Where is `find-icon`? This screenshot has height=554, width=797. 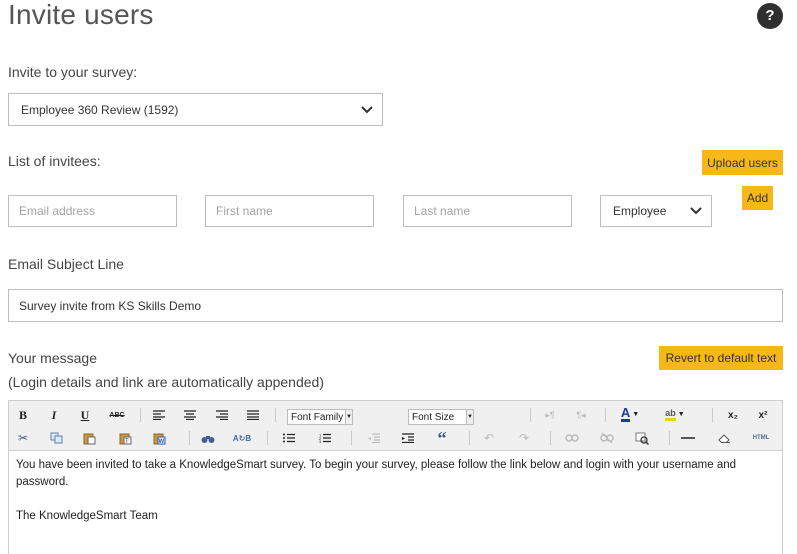
find-icon is located at coordinates (208, 438).